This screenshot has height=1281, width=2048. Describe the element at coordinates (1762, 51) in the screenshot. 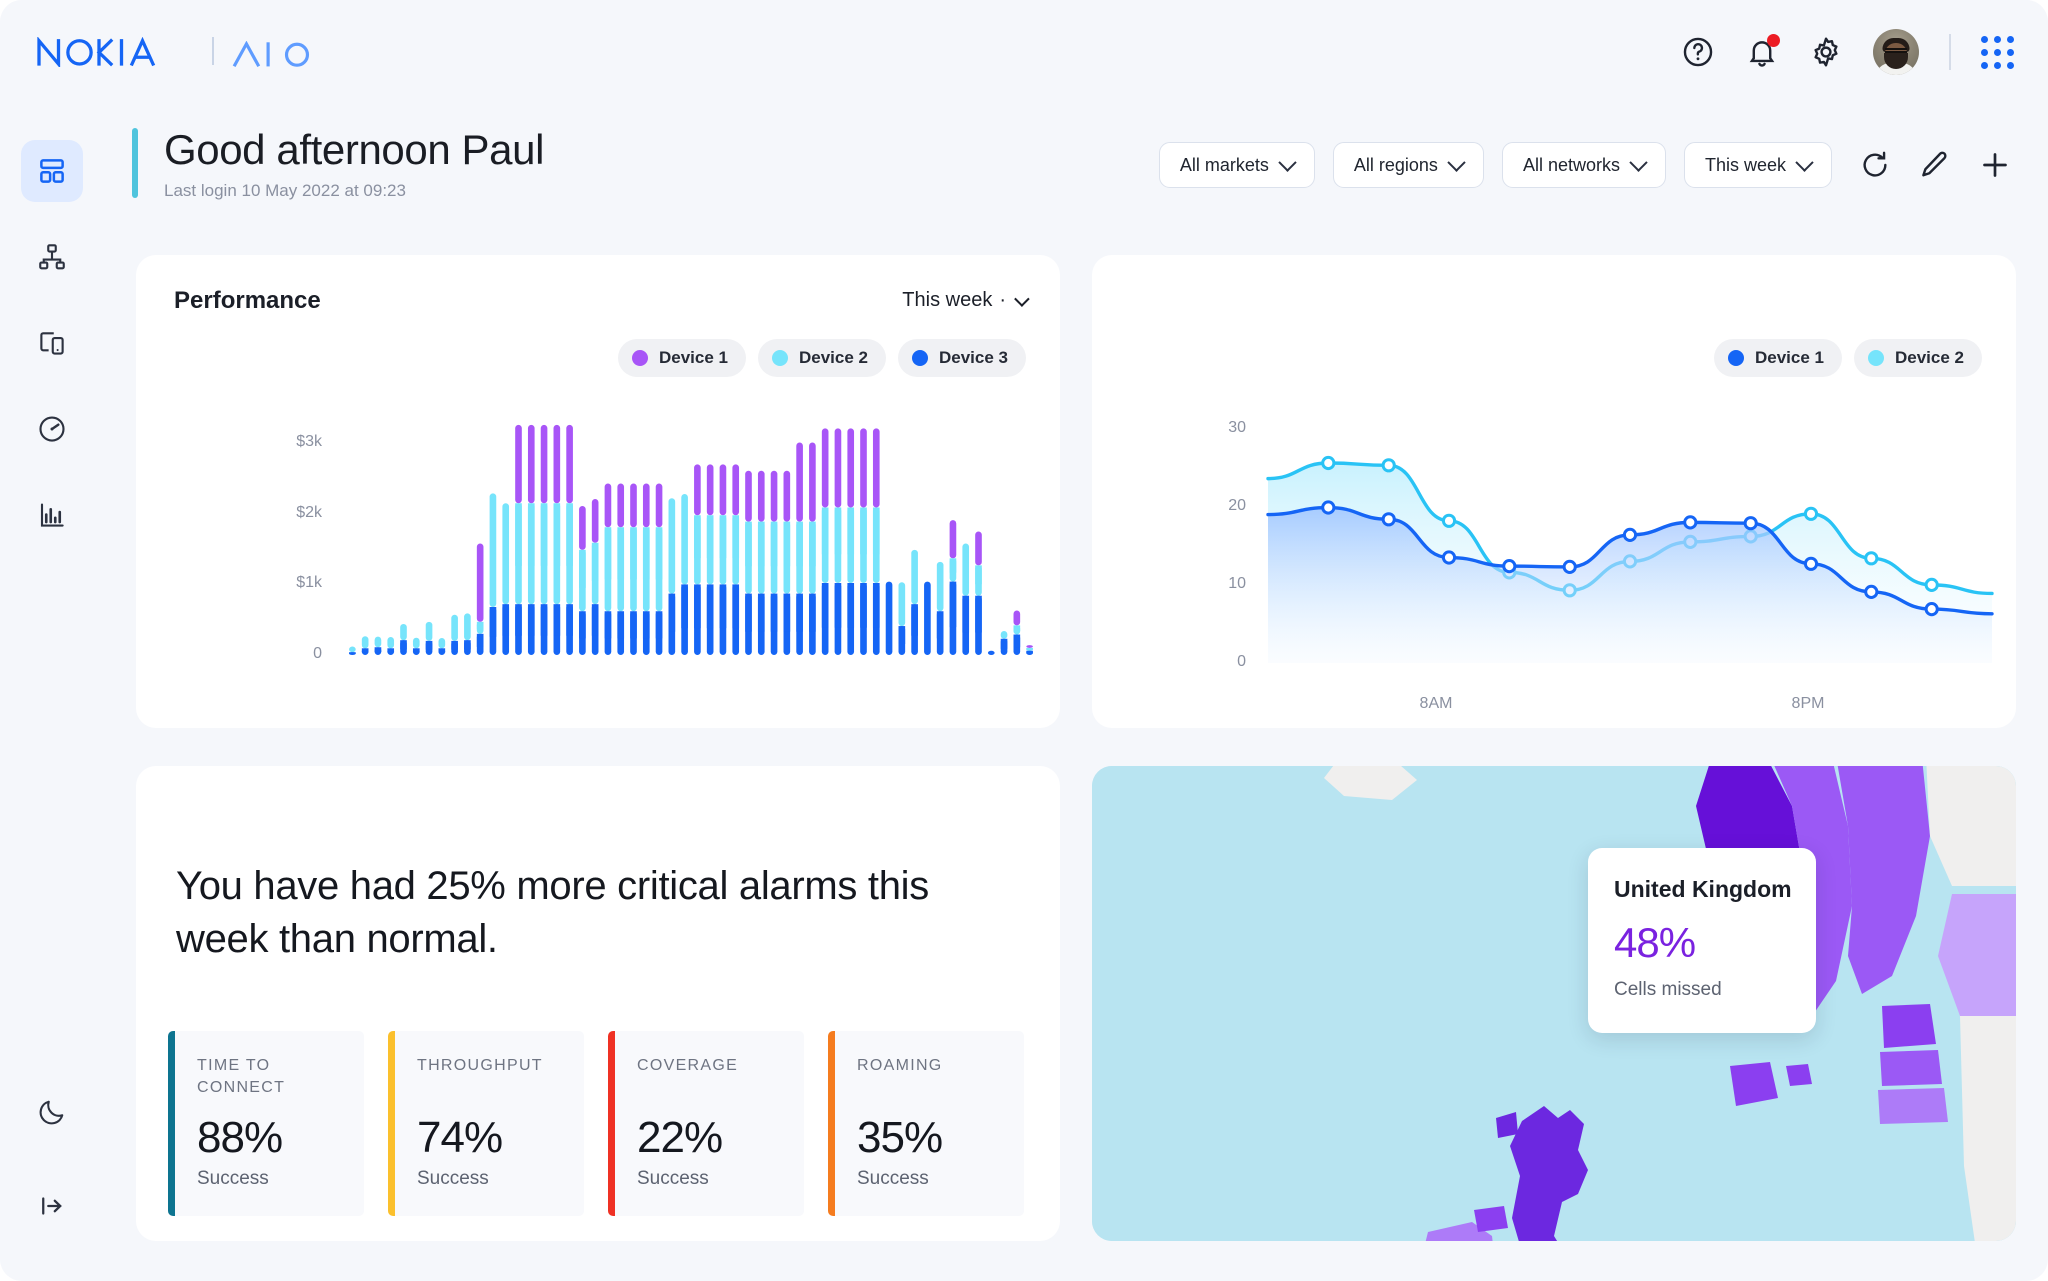

I see `notifications-icon` at that location.